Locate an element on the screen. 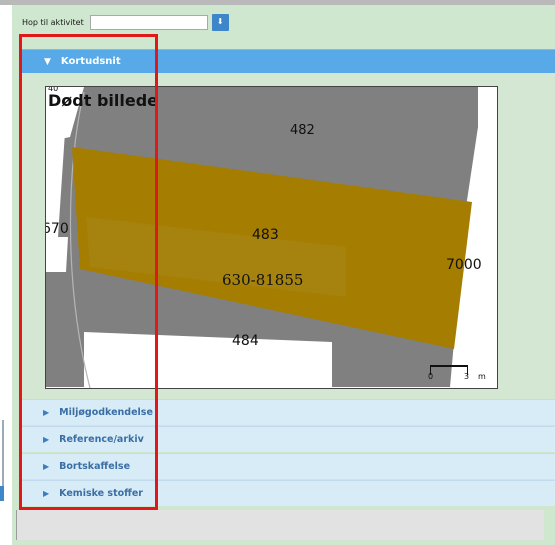 Image resolution: width=555 pixels, height=545 pixels. download-arrow-icon: ⬇ is located at coordinates (220, 21).